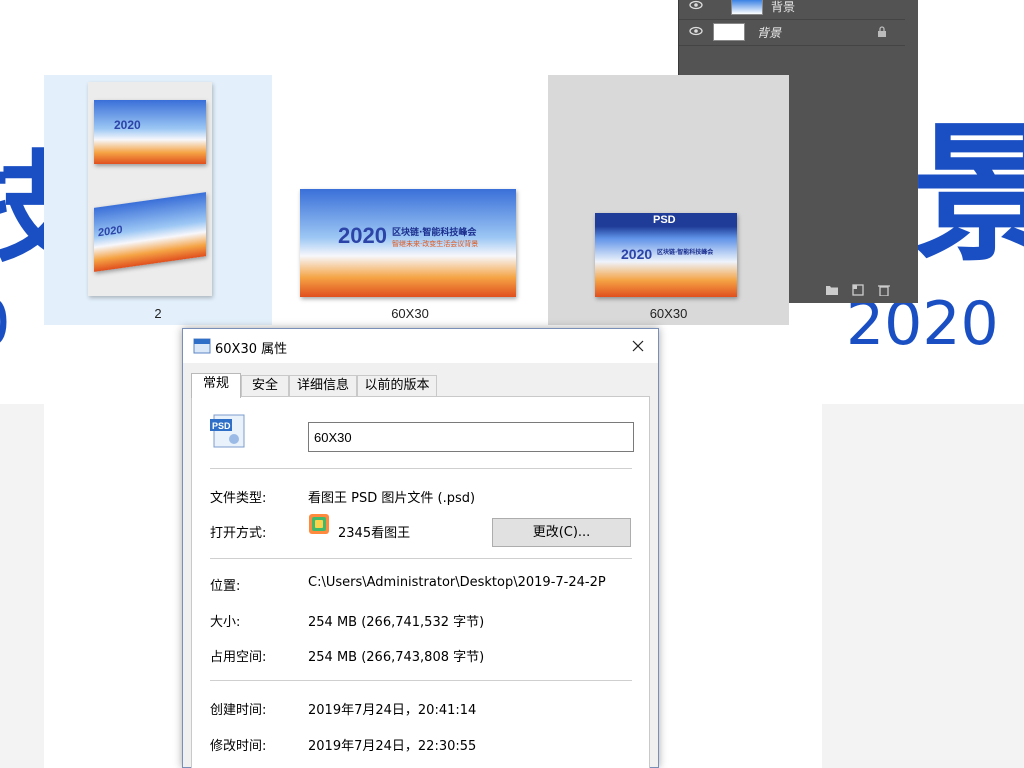  Describe the element at coordinates (221, 426) in the screenshot. I see `file-icon-label: PSD` at that location.